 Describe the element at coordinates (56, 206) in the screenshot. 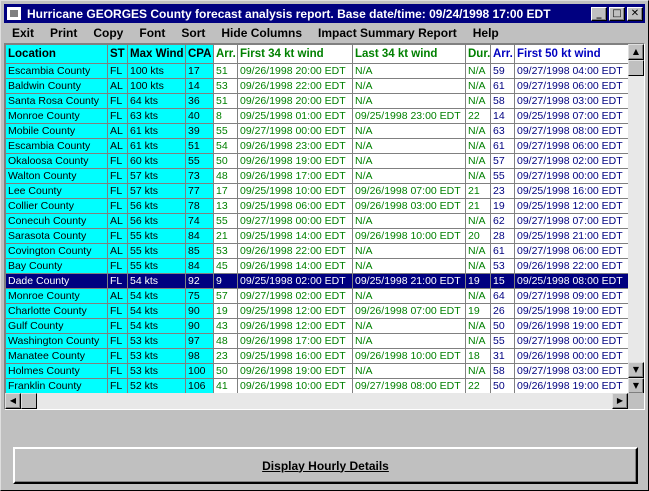

I see `cell-location: Collier County` at that location.